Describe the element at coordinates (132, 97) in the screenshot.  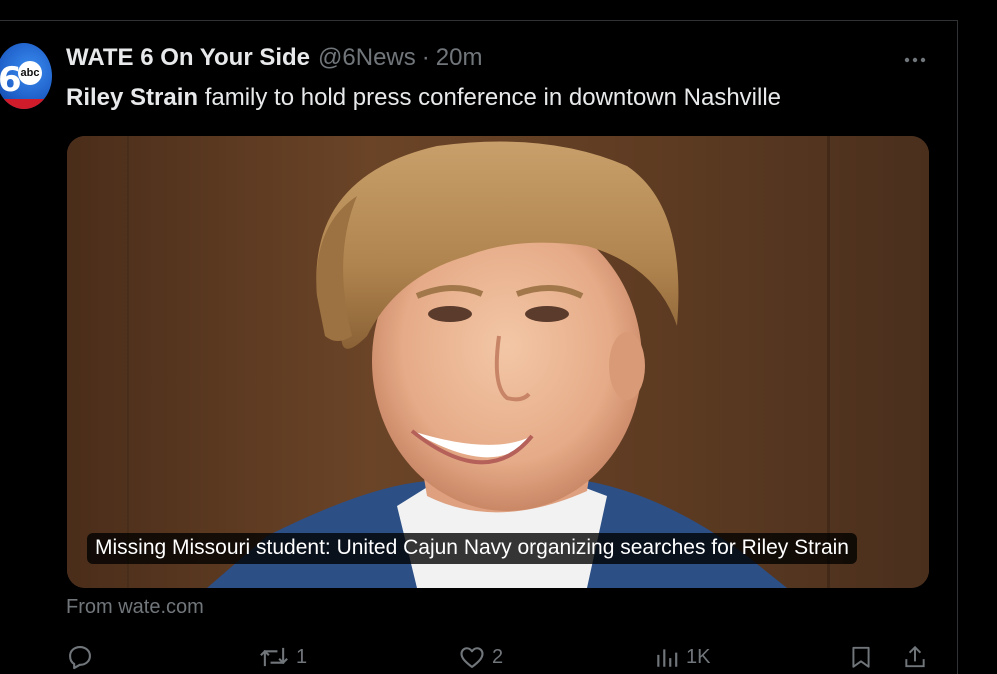
I see `tweet-text-bold: Riley Strain` at that location.